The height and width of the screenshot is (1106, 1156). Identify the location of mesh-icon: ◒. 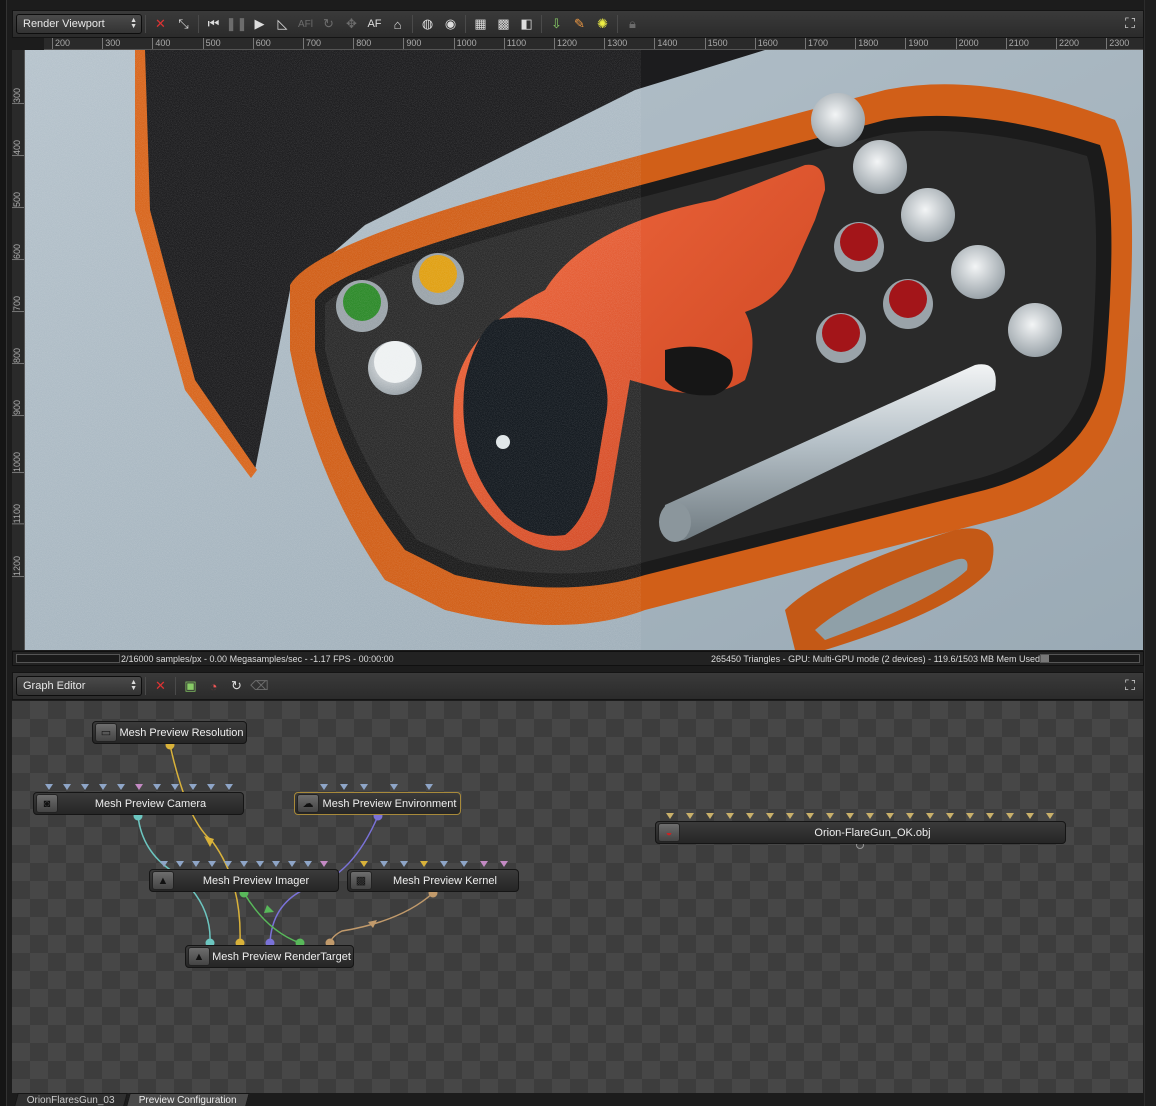
(669, 832).